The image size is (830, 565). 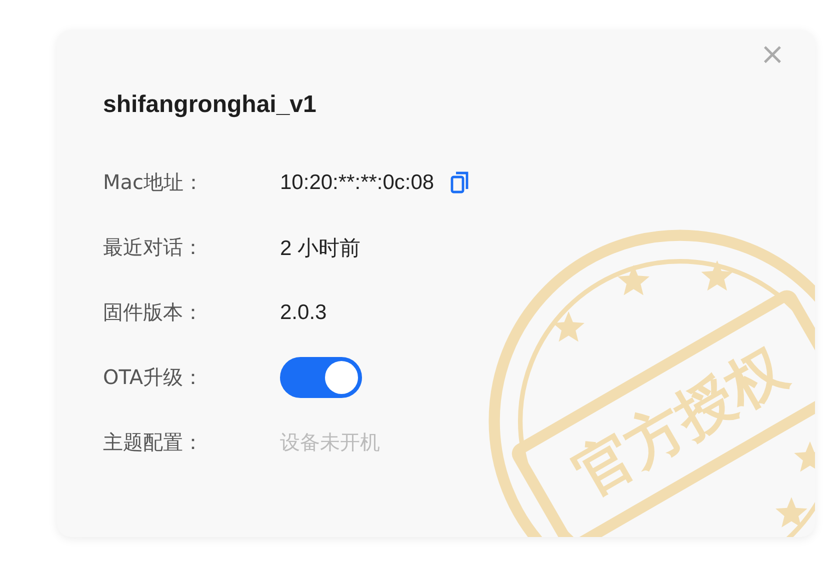 I want to click on field-value: 设备未开机, so click(x=330, y=442).